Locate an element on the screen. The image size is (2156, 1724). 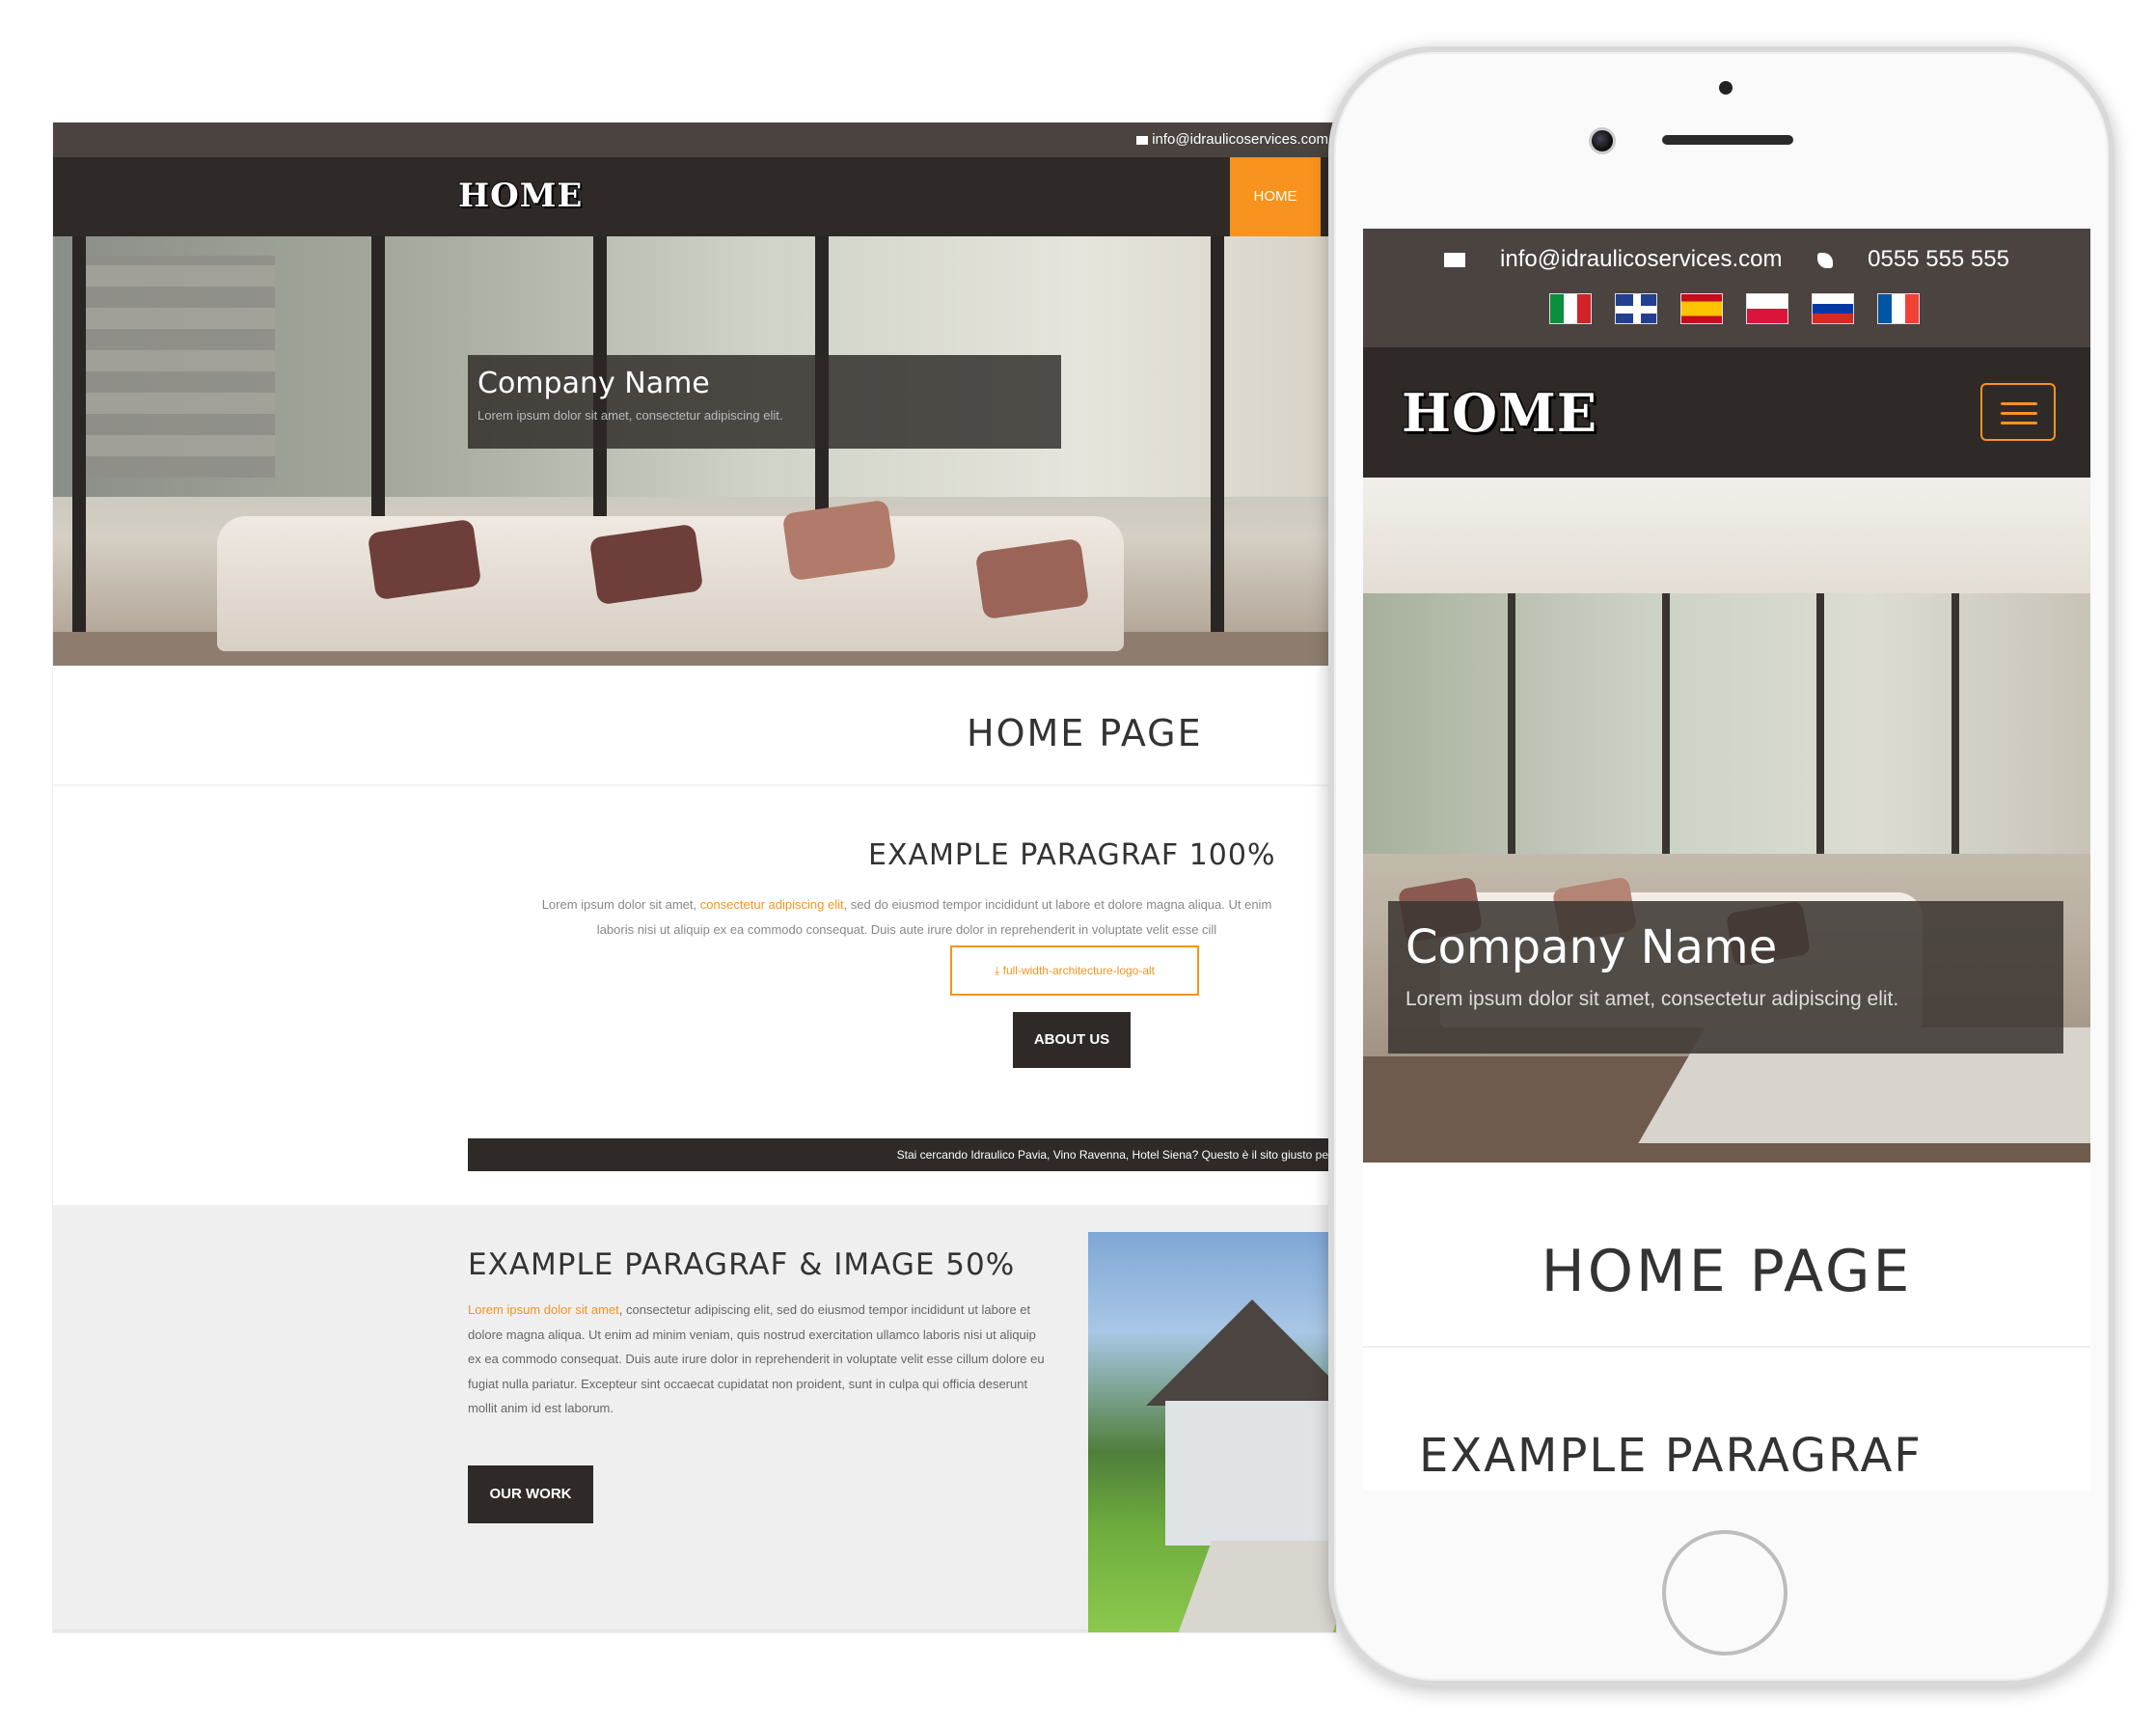
mobile-logo: HOME is located at coordinates (1499, 414).